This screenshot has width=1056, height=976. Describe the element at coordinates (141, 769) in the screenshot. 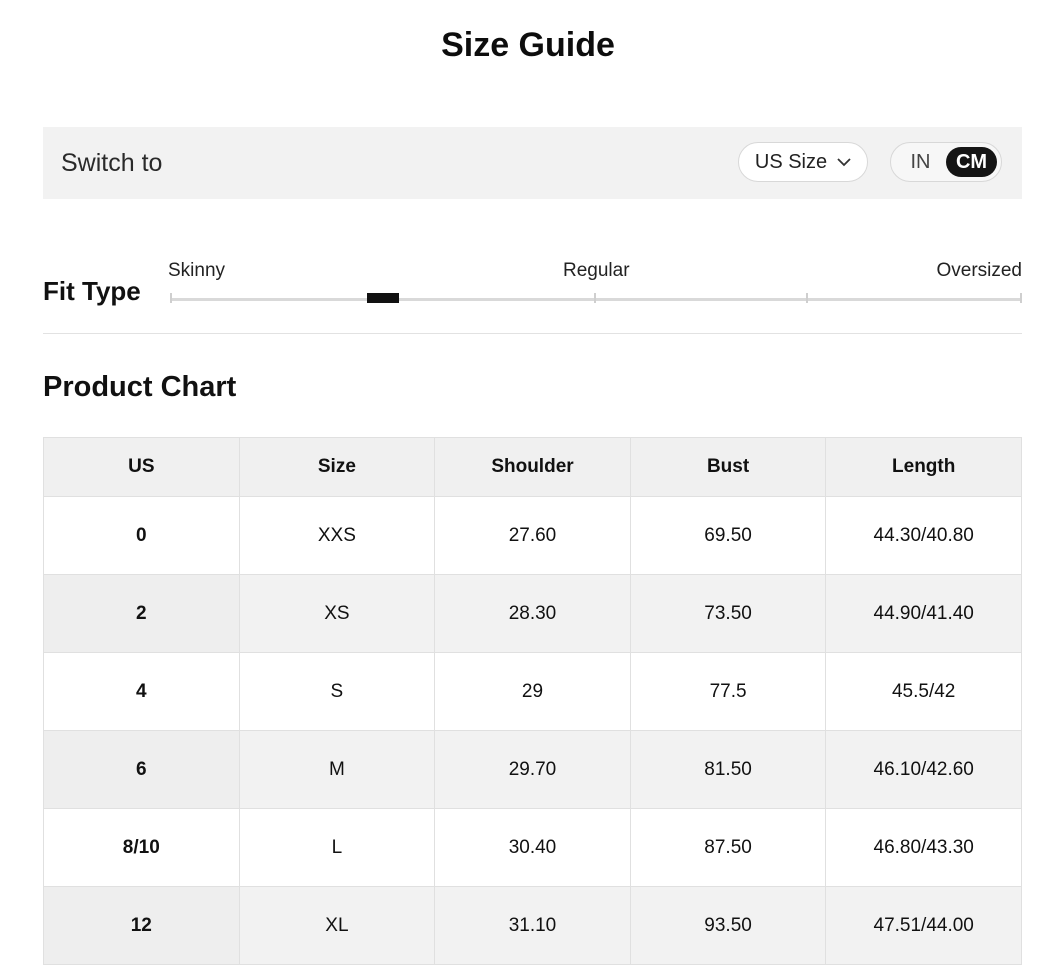

I see `cell-us: 6` at that location.